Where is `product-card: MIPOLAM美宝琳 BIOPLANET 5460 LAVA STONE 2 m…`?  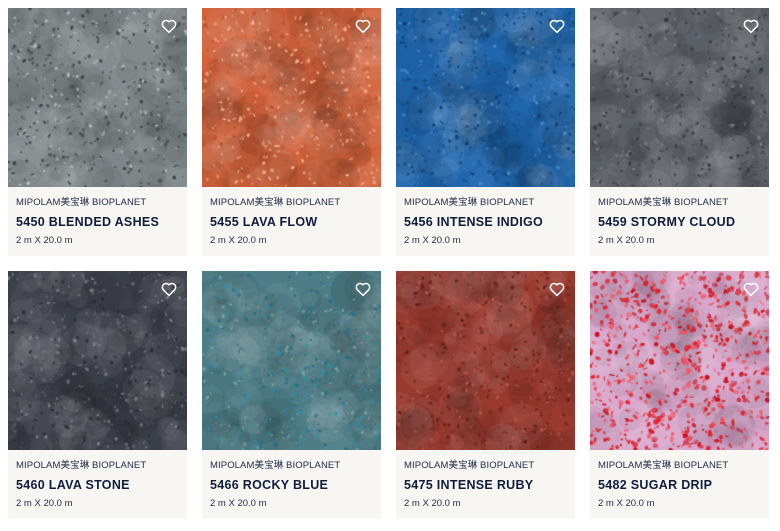 product-card: MIPOLAM美宝琳 BIOPLANET 5460 LAVA STONE 2 m… is located at coordinates (97, 395).